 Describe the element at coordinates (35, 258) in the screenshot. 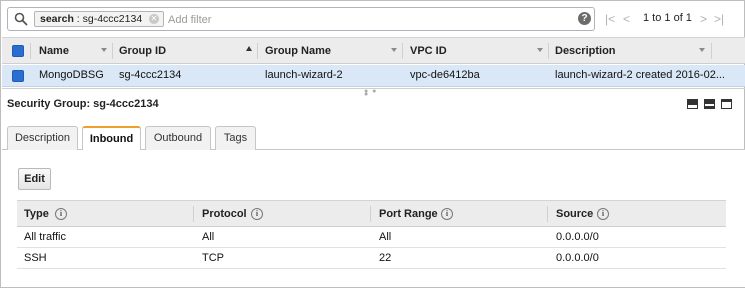

I see `cell-type: SSH` at that location.